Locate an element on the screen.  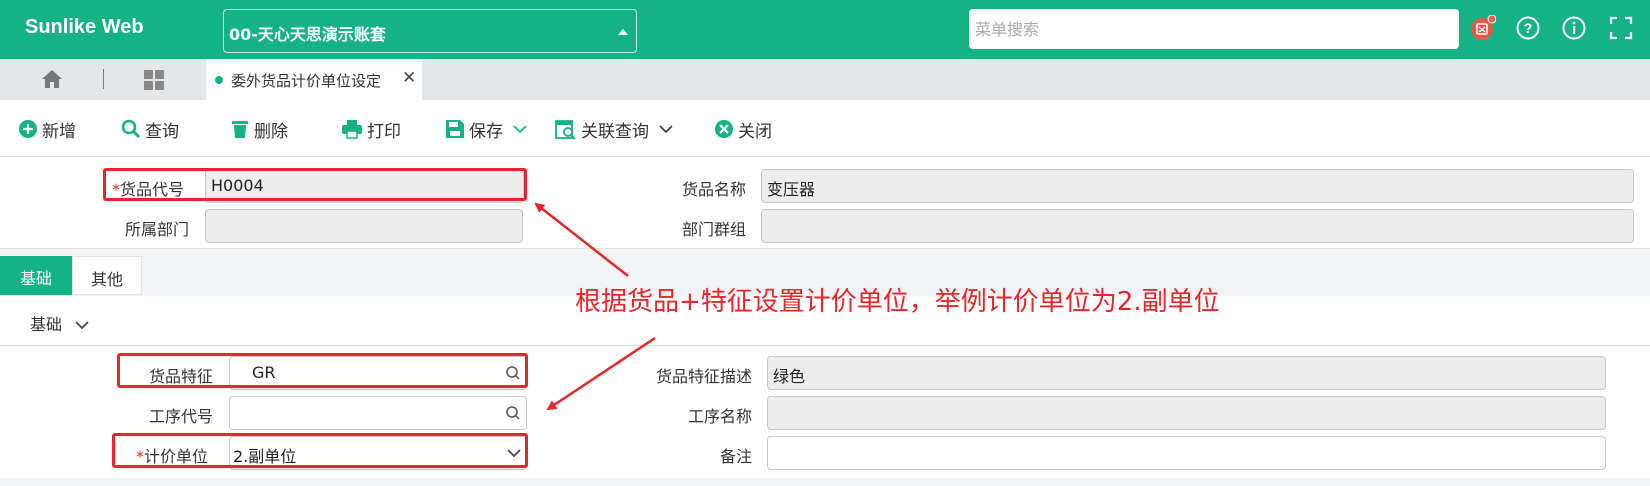
top-bar: Sunlike Web 00-天心天思演示账套 ? is located at coordinates (825, 29).